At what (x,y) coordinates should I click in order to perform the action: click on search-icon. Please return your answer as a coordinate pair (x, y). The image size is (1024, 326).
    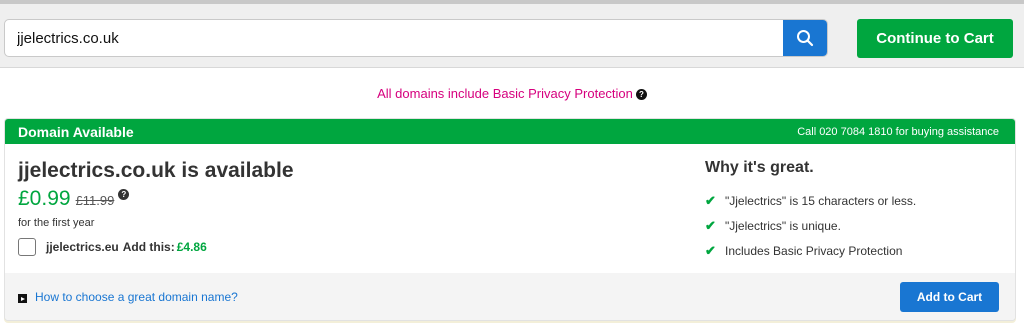
    Looking at the image, I should click on (805, 38).